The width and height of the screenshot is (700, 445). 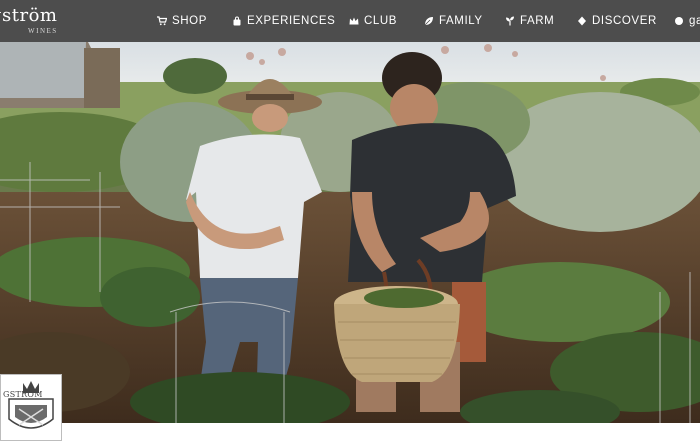 What do you see at coordinates (237, 21) in the screenshot?
I see `bag-icon` at bounding box center [237, 21].